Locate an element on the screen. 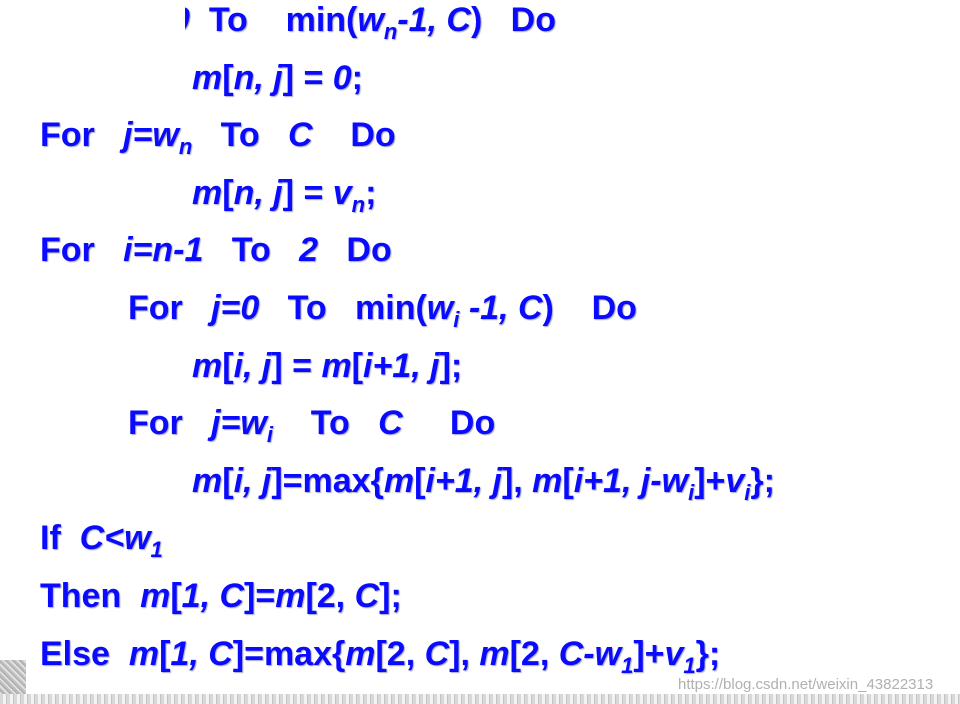 This screenshot has height=704, width=960. code-token: C-w1 is located at coordinates (596, 655).